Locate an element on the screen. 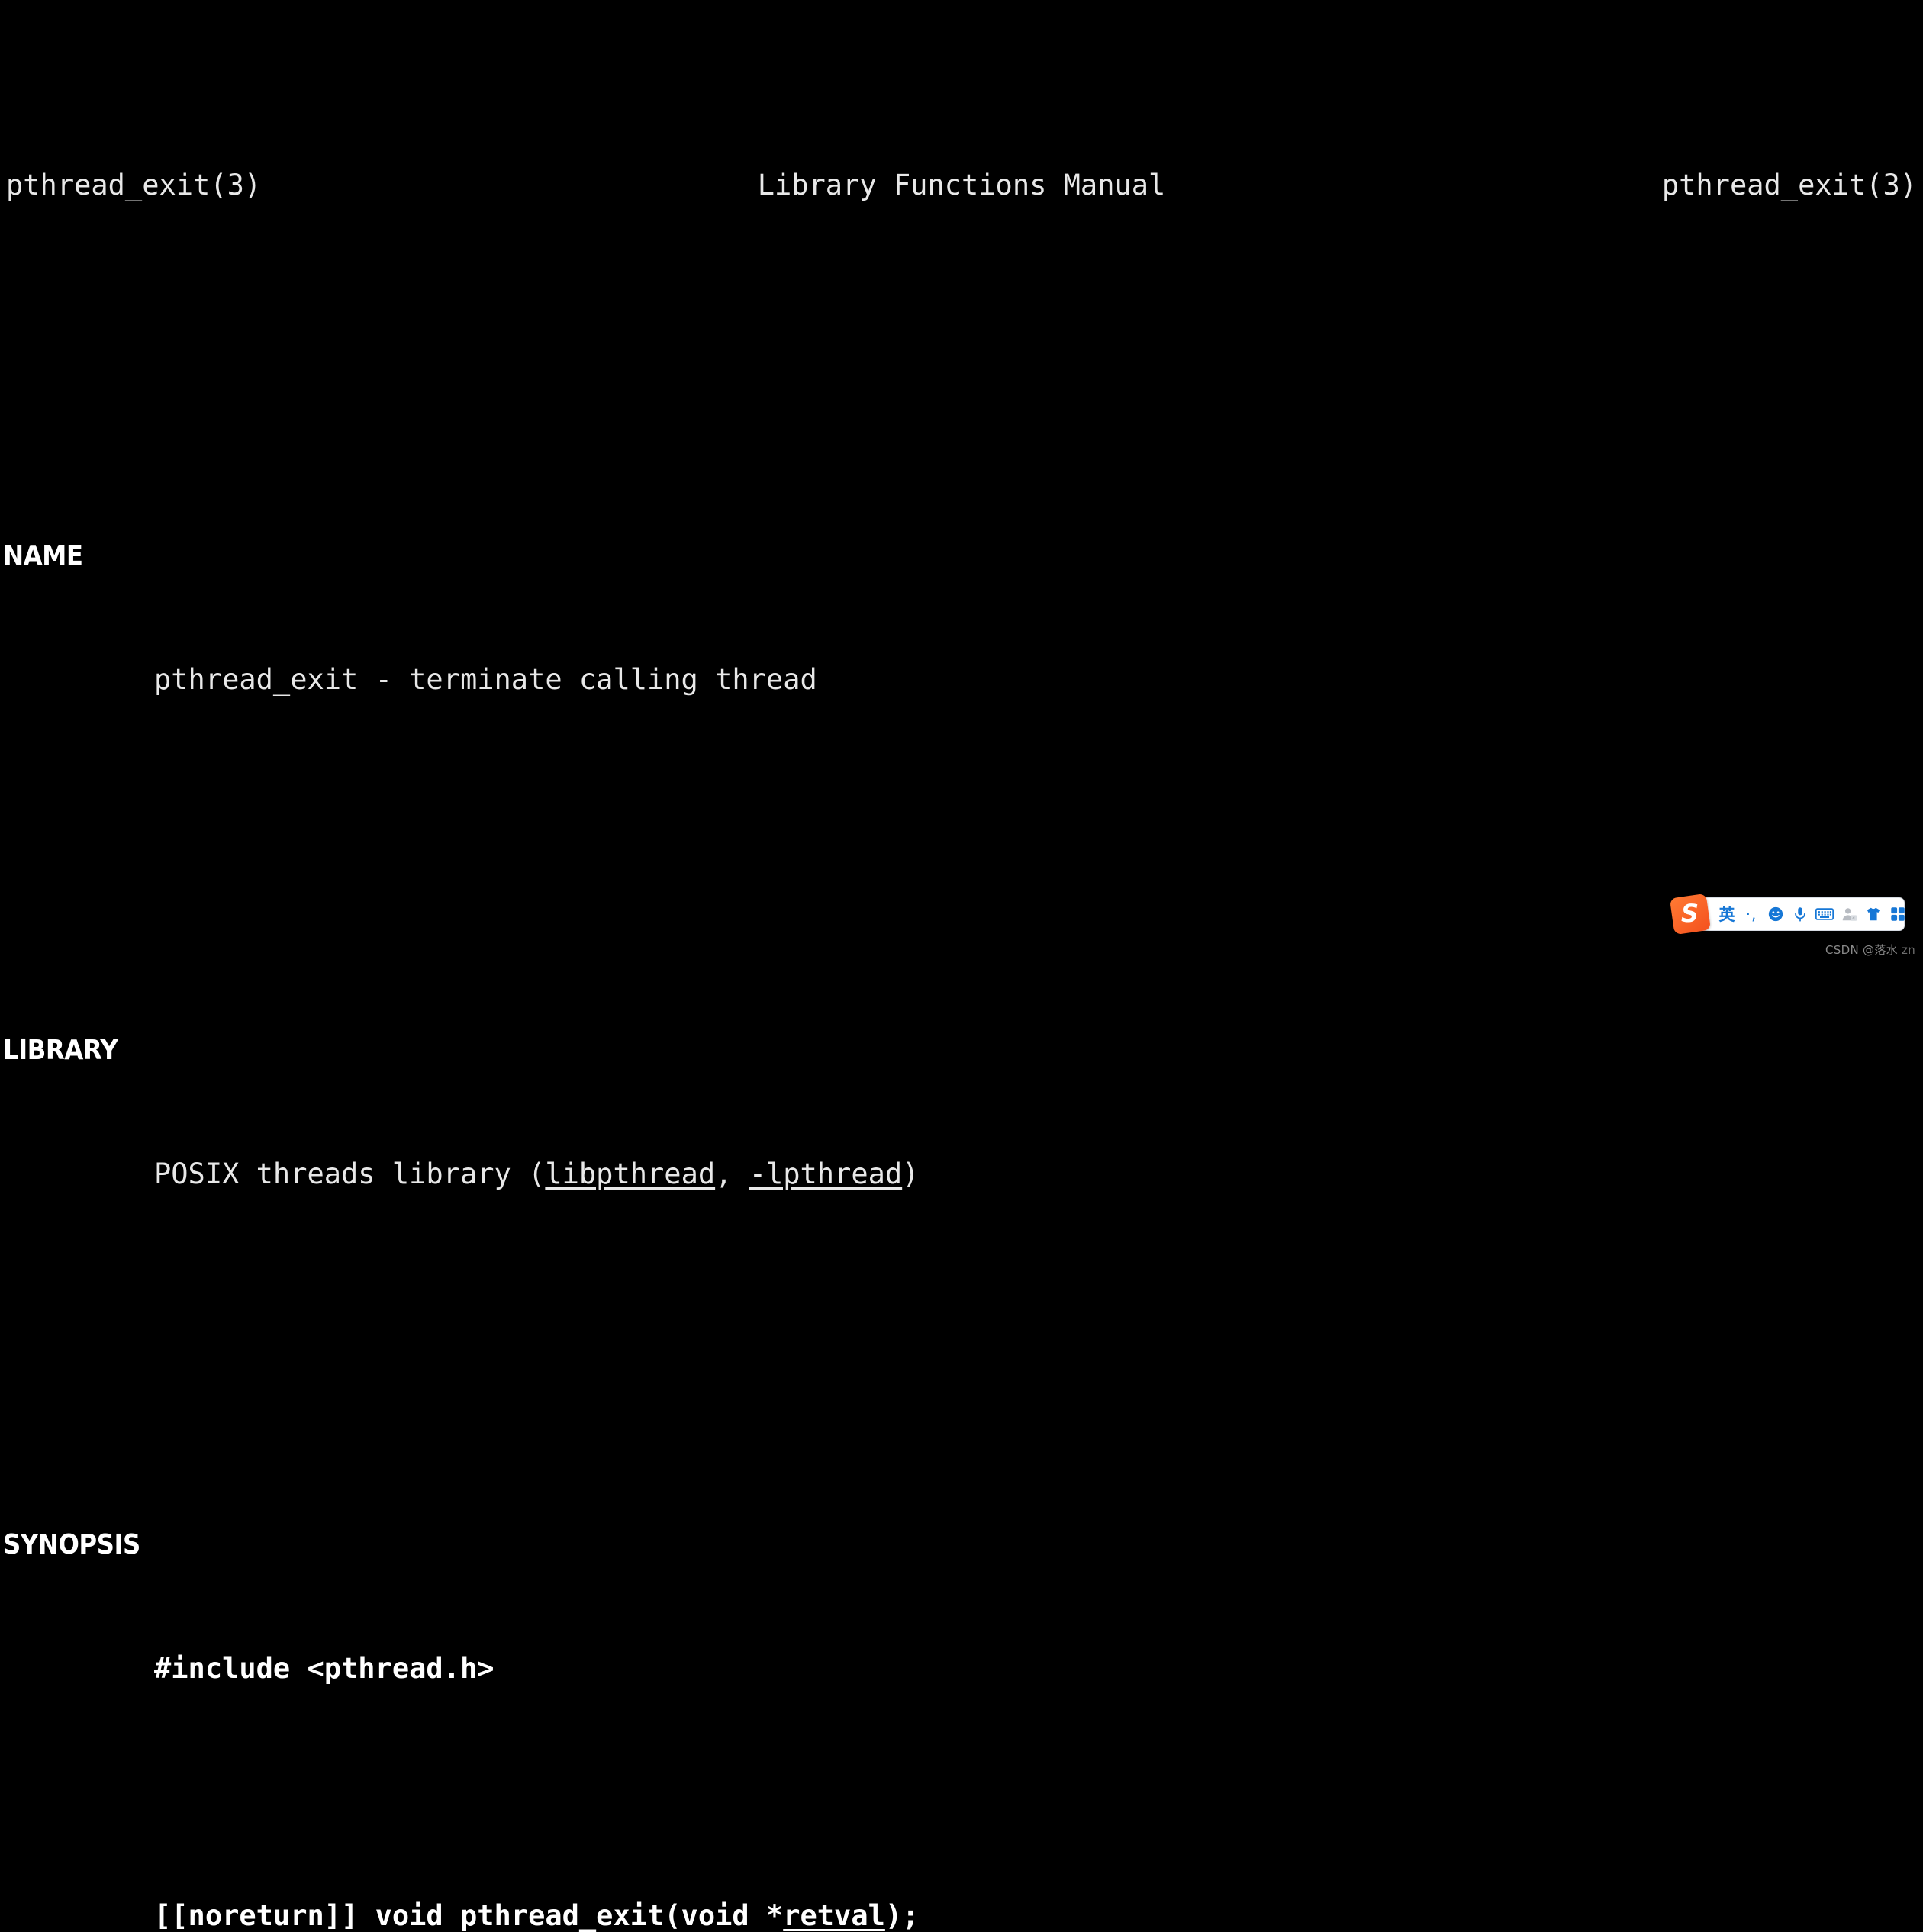 Image resolution: width=1923 pixels, height=1932 pixels. man-header-center: Library Functions Manual is located at coordinates (961, 185).